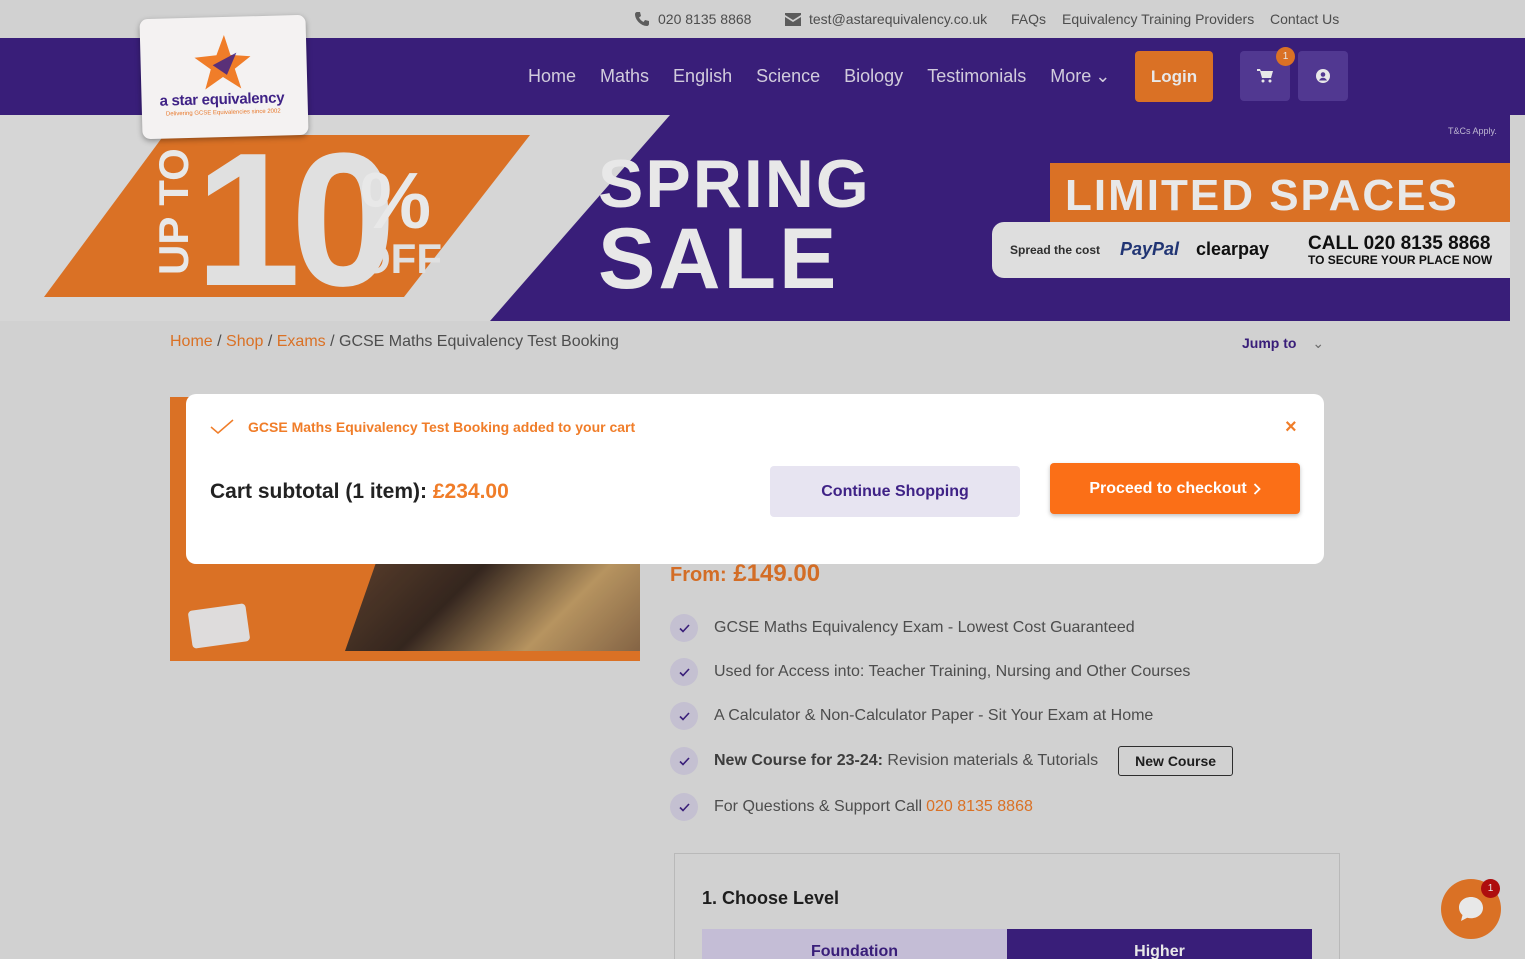 The height and width of the screenshot is (959, 1525). What do you see at coordinates (895, 491) in the screenshot?
I see `continue-shopping-button: Continue Shopping` at bounding box center [895, 491].